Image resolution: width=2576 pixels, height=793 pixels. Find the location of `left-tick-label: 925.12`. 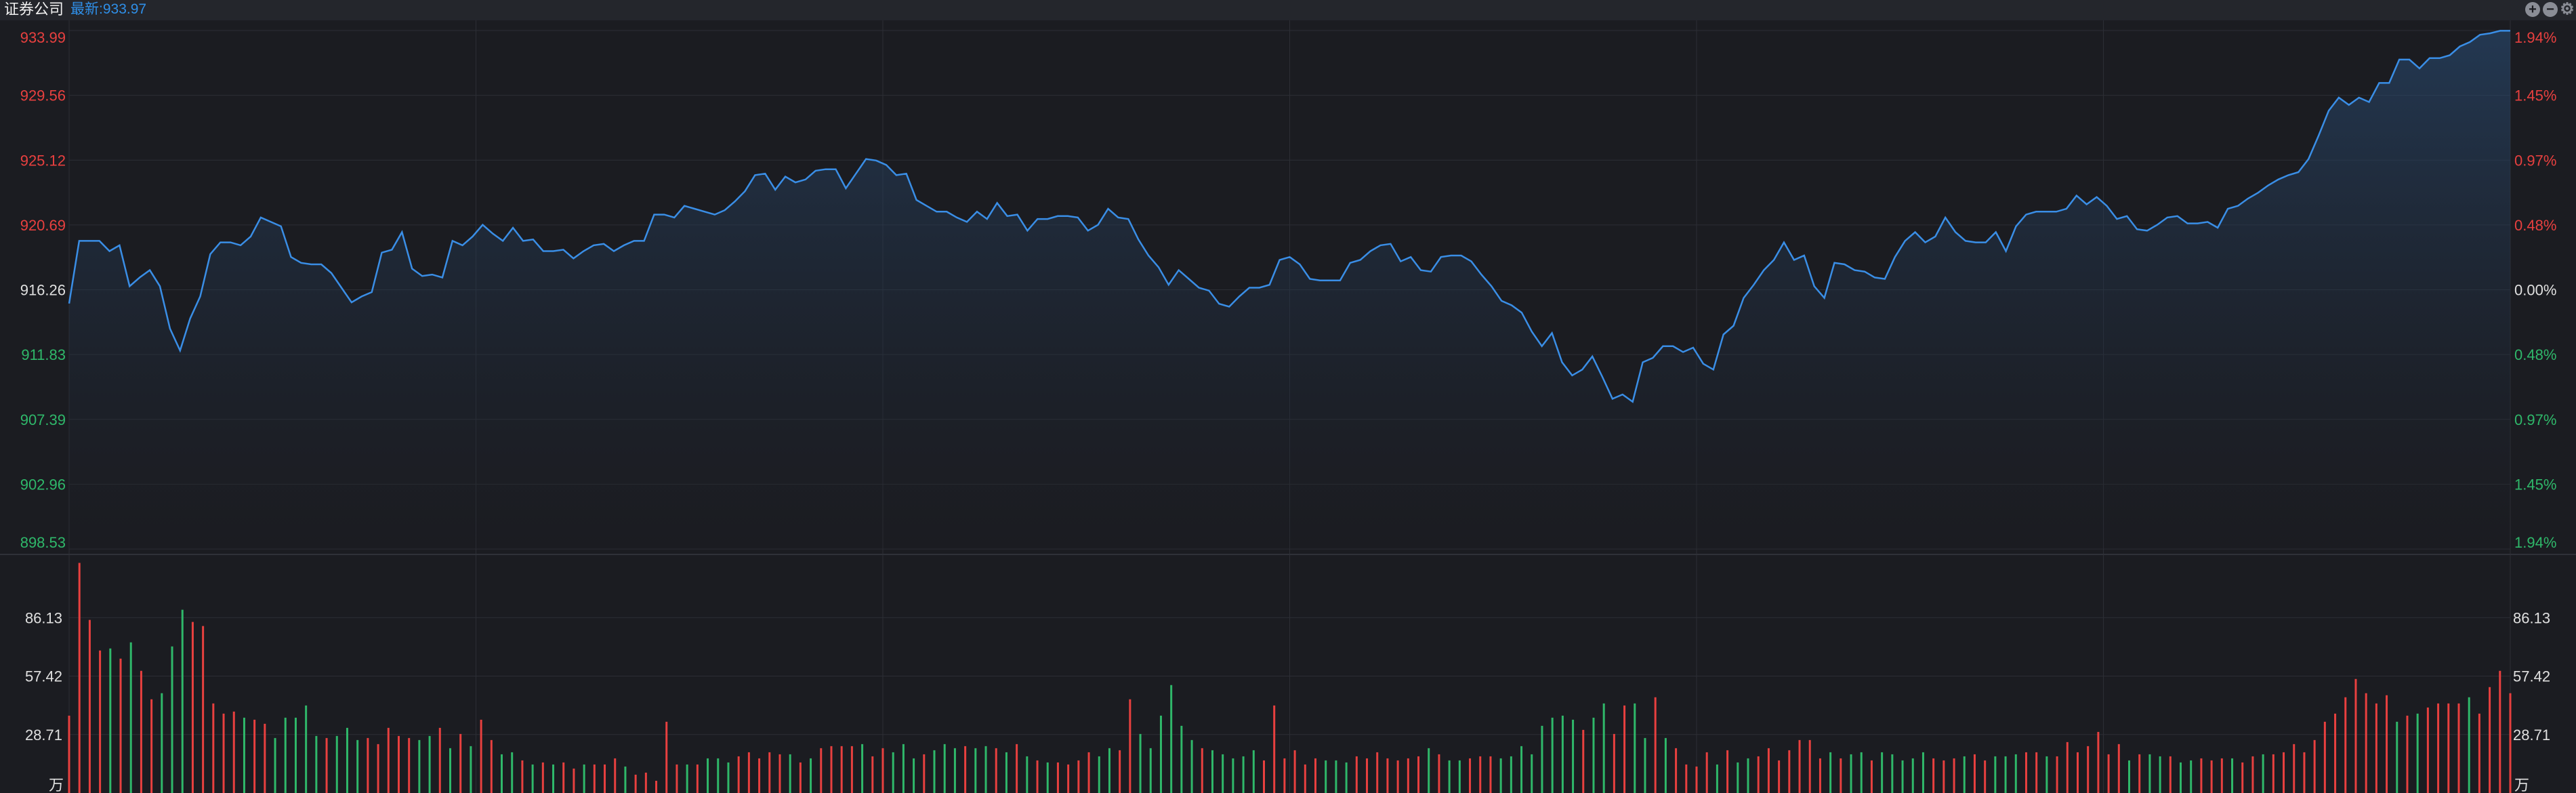

left-tick-label: 925.12 is located at coordinates (43, 161).